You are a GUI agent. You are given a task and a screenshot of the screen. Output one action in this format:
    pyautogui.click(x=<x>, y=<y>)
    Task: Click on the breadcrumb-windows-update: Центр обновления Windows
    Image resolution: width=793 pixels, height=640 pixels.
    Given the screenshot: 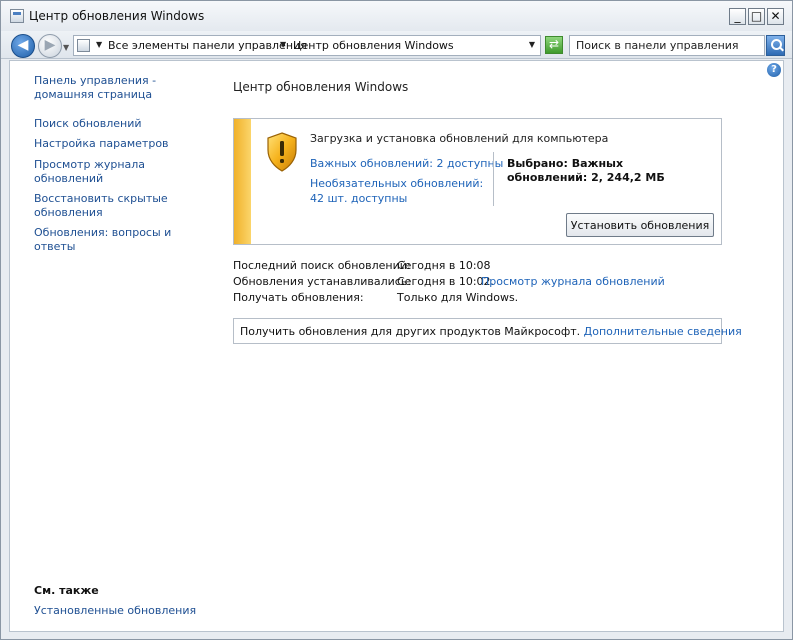 What is the action you would take?
    pyautogui.click(x=373, y=45)
    